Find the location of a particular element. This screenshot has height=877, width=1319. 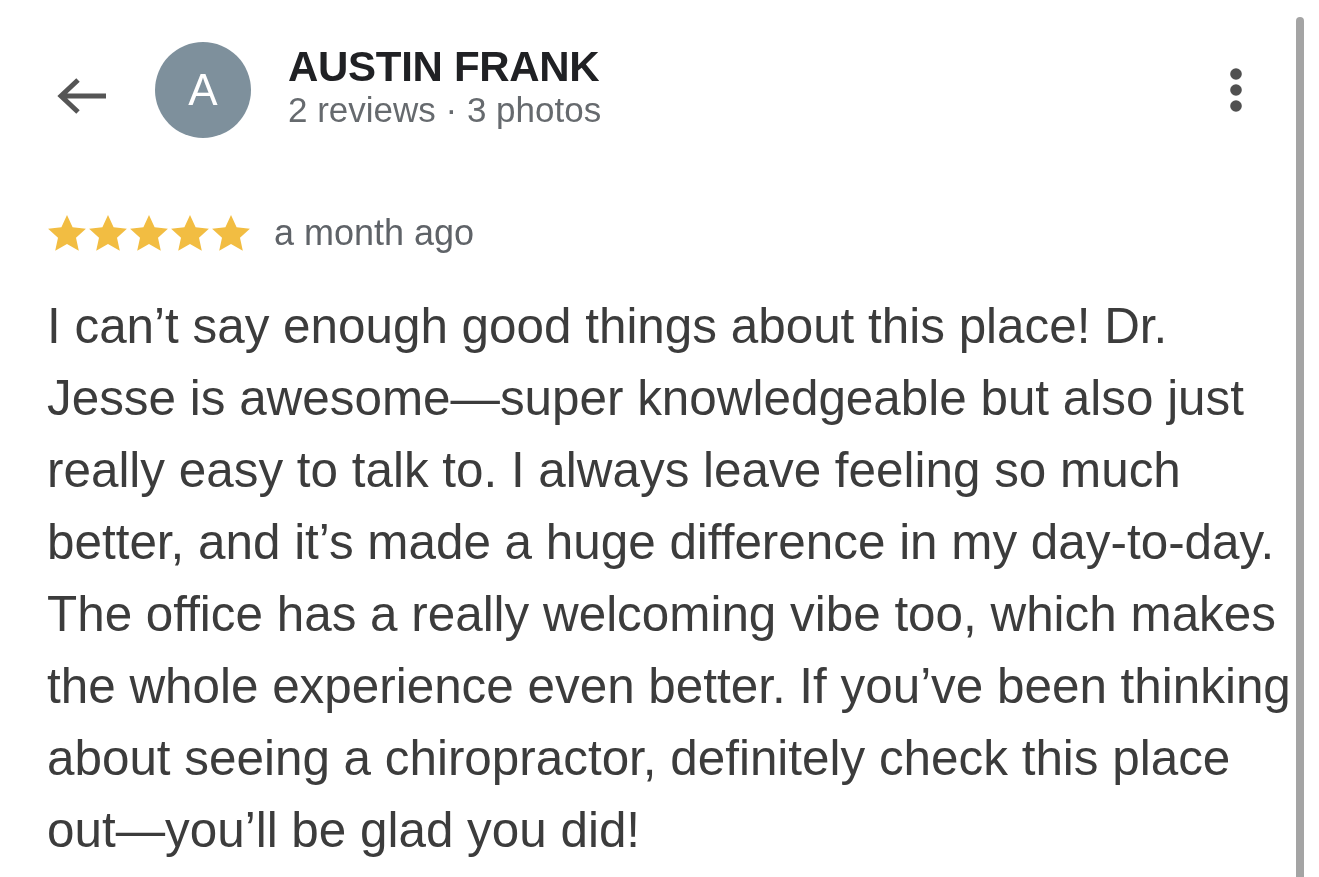

reviewer-name: AUSTIN FRANK is located at coordinates (444, 67).